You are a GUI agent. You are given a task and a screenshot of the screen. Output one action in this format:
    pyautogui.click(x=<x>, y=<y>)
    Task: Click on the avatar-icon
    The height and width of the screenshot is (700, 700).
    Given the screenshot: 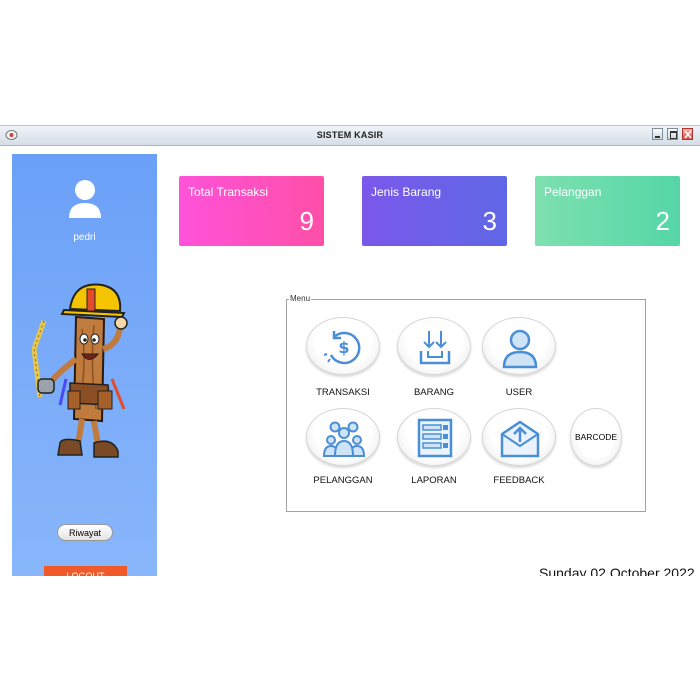 What is the action you would take?
    pyautogui.click(x=85, y=199)
    